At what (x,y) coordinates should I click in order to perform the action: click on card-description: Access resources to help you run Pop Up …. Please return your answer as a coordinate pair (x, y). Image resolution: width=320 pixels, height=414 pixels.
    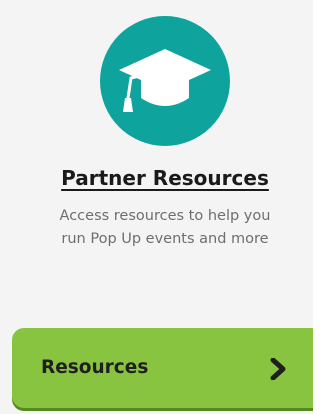
    Looking at the image, I should click on (165, 228).